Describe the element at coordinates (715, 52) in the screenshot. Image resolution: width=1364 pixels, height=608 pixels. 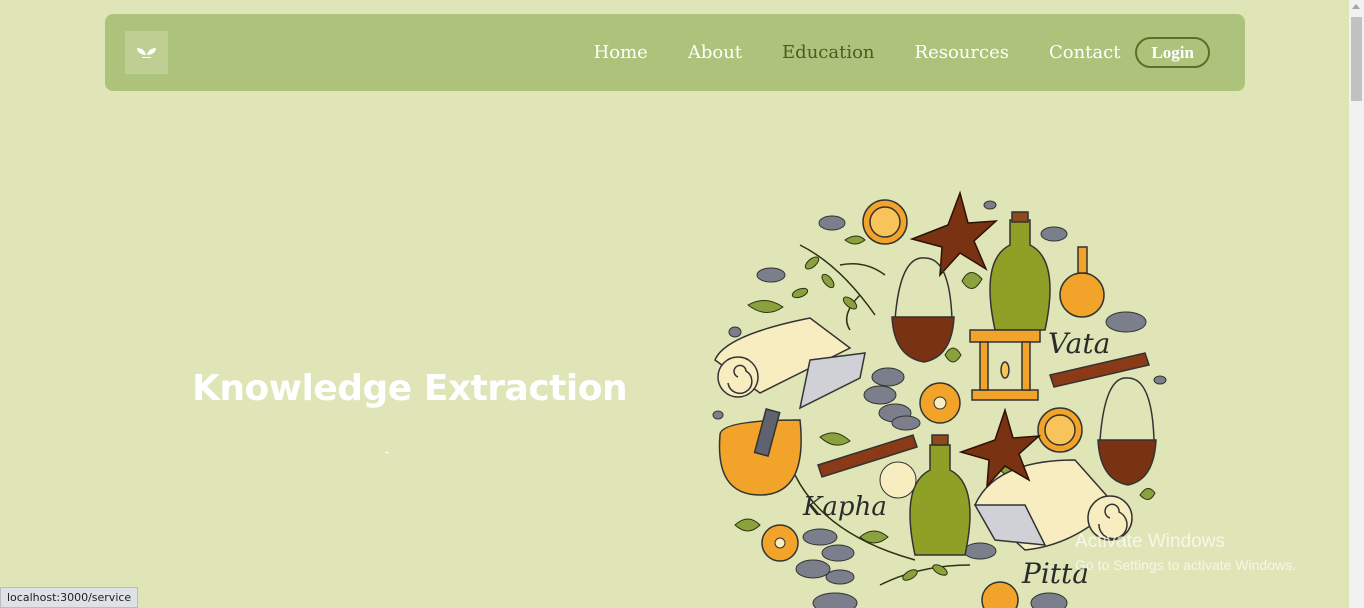
I see `nav-about: About` at that location.